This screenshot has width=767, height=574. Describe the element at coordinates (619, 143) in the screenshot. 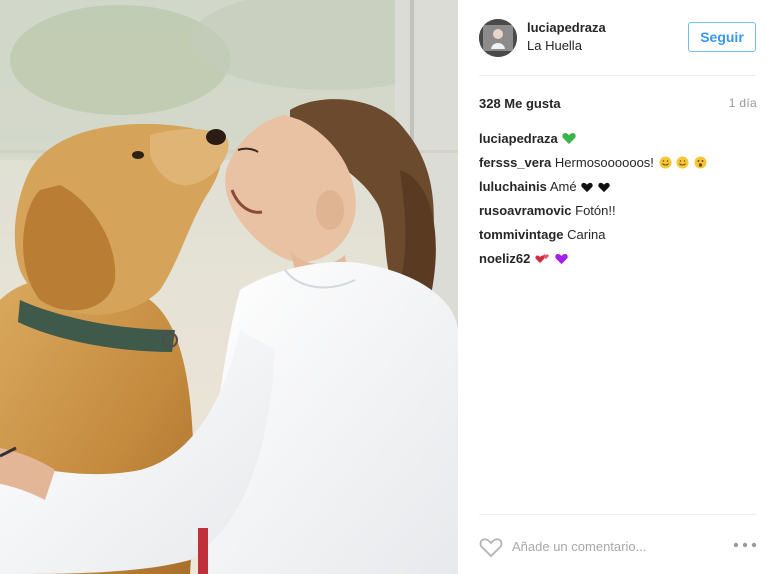

I see `comment-item: luciapedraza` at that location.